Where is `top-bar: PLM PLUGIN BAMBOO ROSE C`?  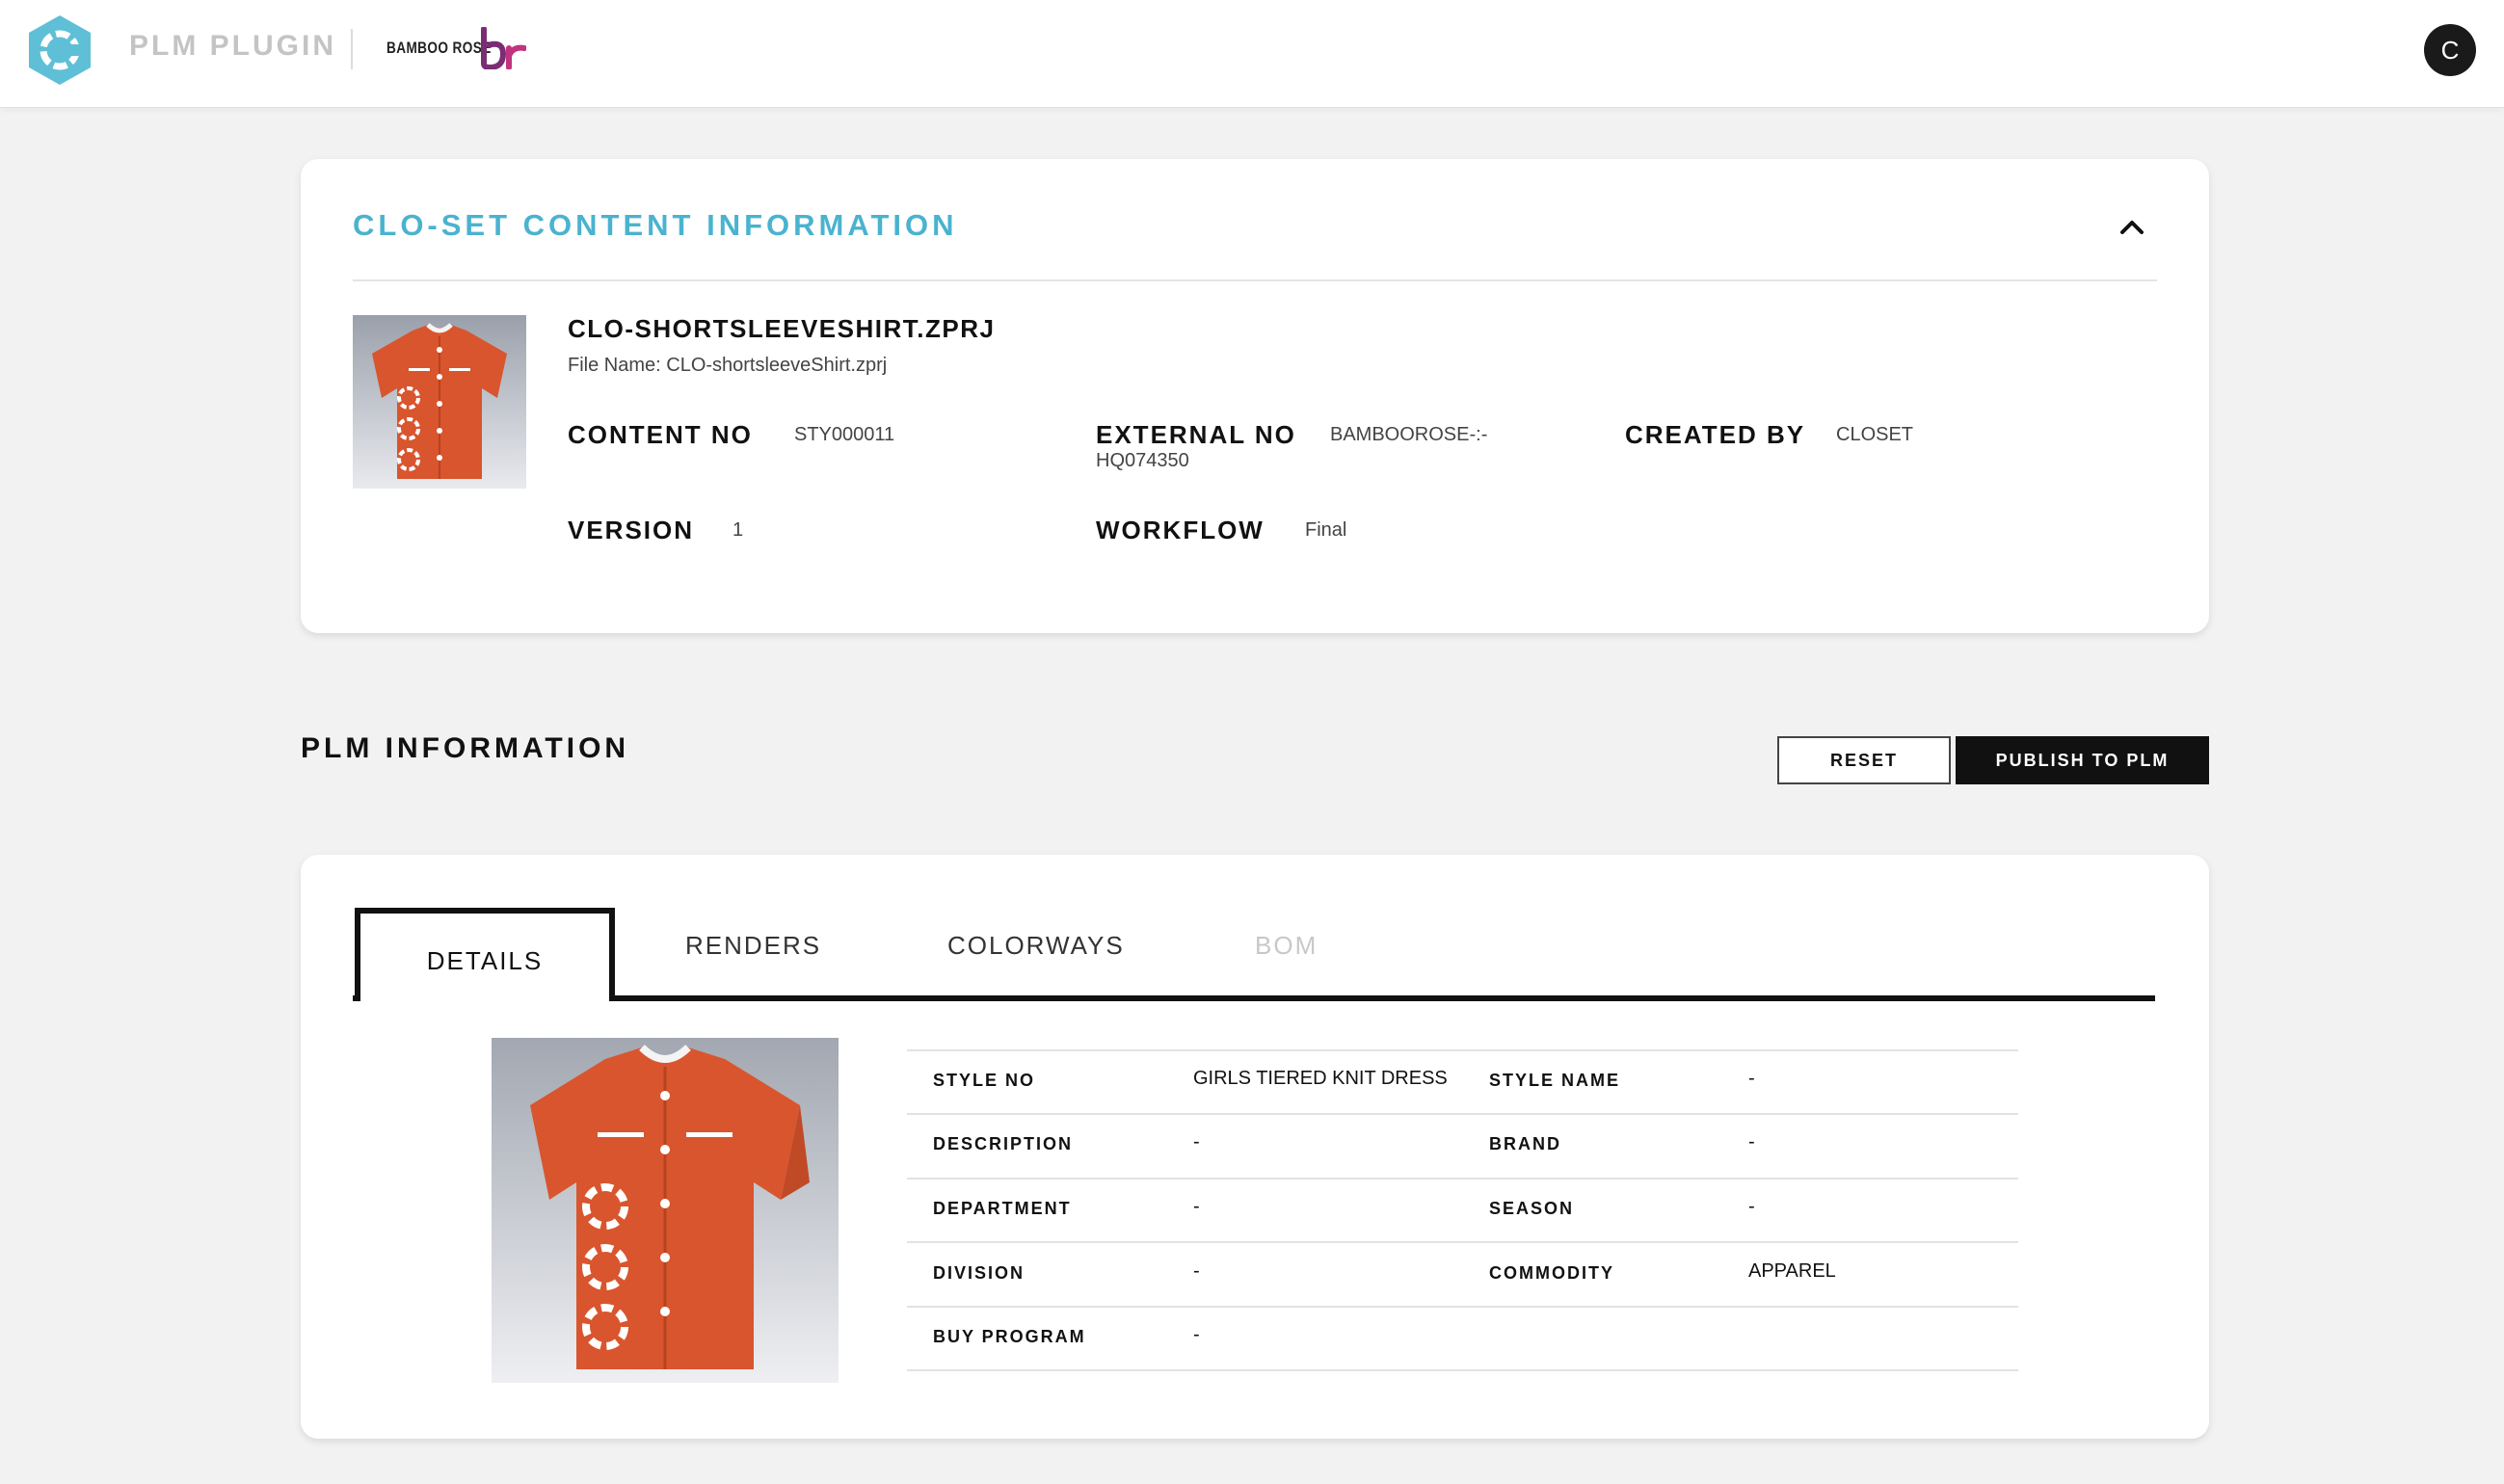 top-bar: PLM PLUGIN BAMBOO ROSE C is located at coordinates (1252, 54).